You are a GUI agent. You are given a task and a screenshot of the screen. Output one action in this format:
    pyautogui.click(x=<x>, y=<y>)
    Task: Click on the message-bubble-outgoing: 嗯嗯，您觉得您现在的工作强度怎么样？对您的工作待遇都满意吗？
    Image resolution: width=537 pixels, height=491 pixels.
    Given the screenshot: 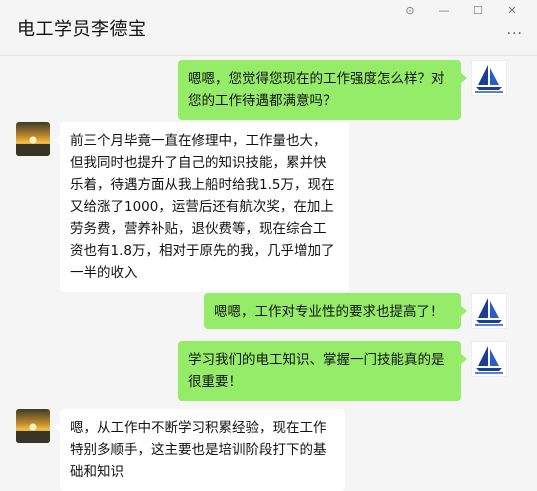 What is the action you would take?
    pyautogui.click(x=322, y=90)
    